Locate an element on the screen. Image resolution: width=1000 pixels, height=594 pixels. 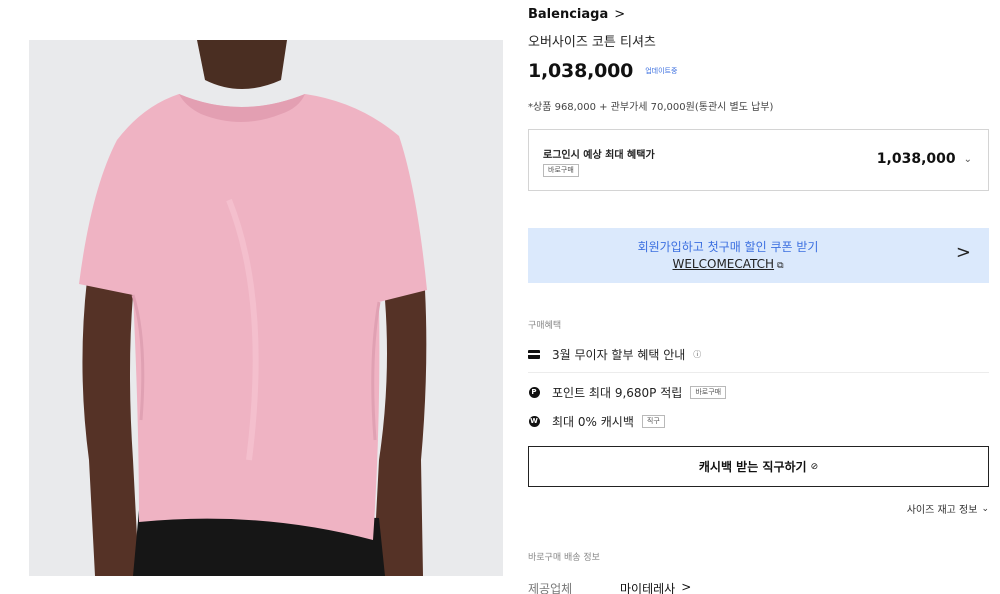
signup-coupon-banner: 회원가입하고 첫구매 할인 쿠폰 받기 WELCOMECATCH ⧉ > is located at coordinates (758, 255).